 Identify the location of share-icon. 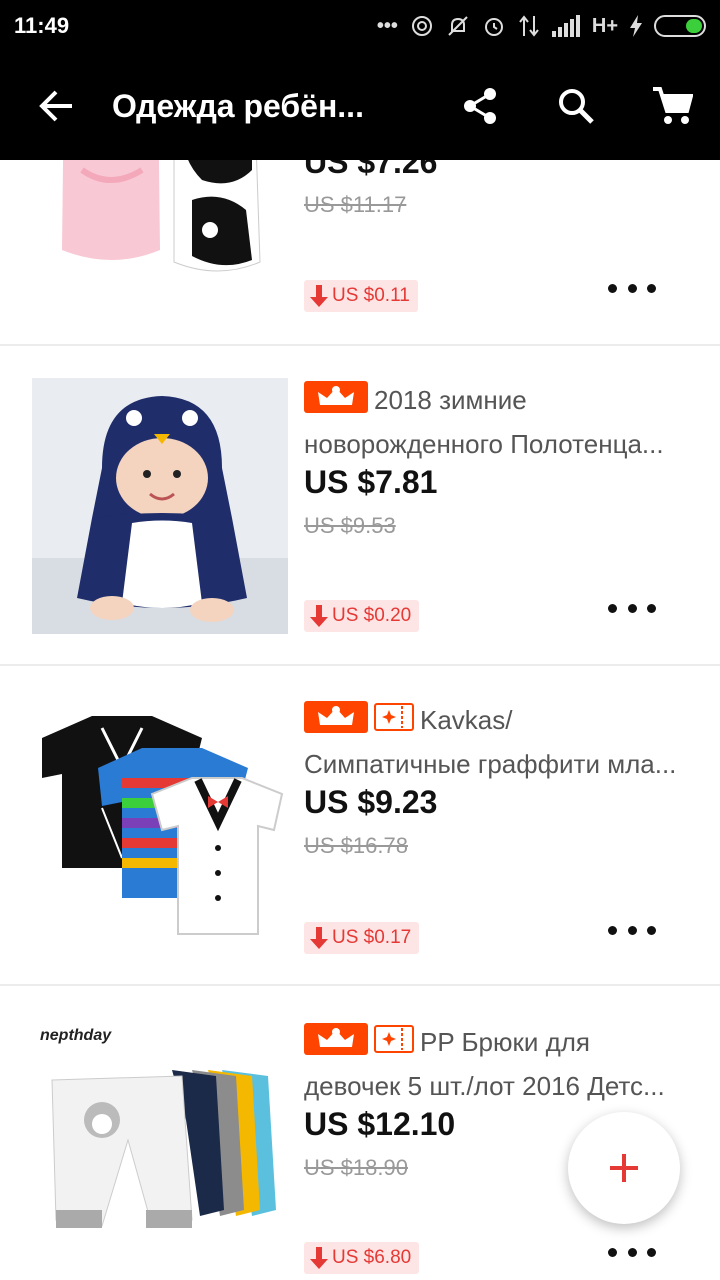
(480, 106).